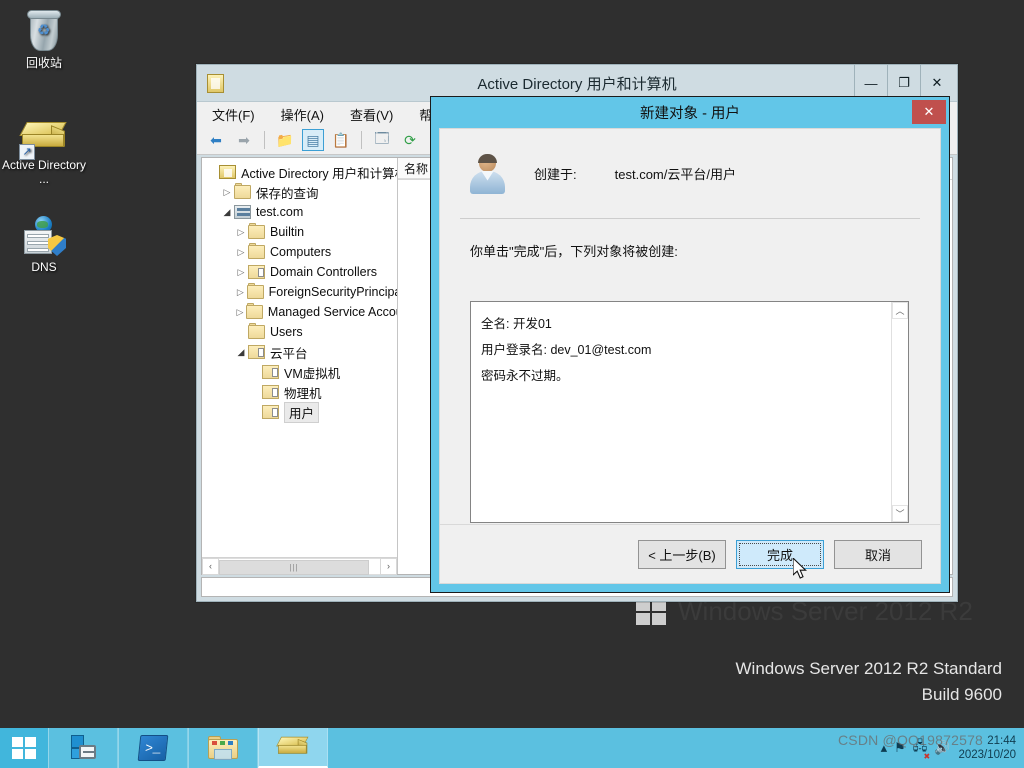  I want to click on shortcut-arrow-icon: ↗, so click(27, 152).